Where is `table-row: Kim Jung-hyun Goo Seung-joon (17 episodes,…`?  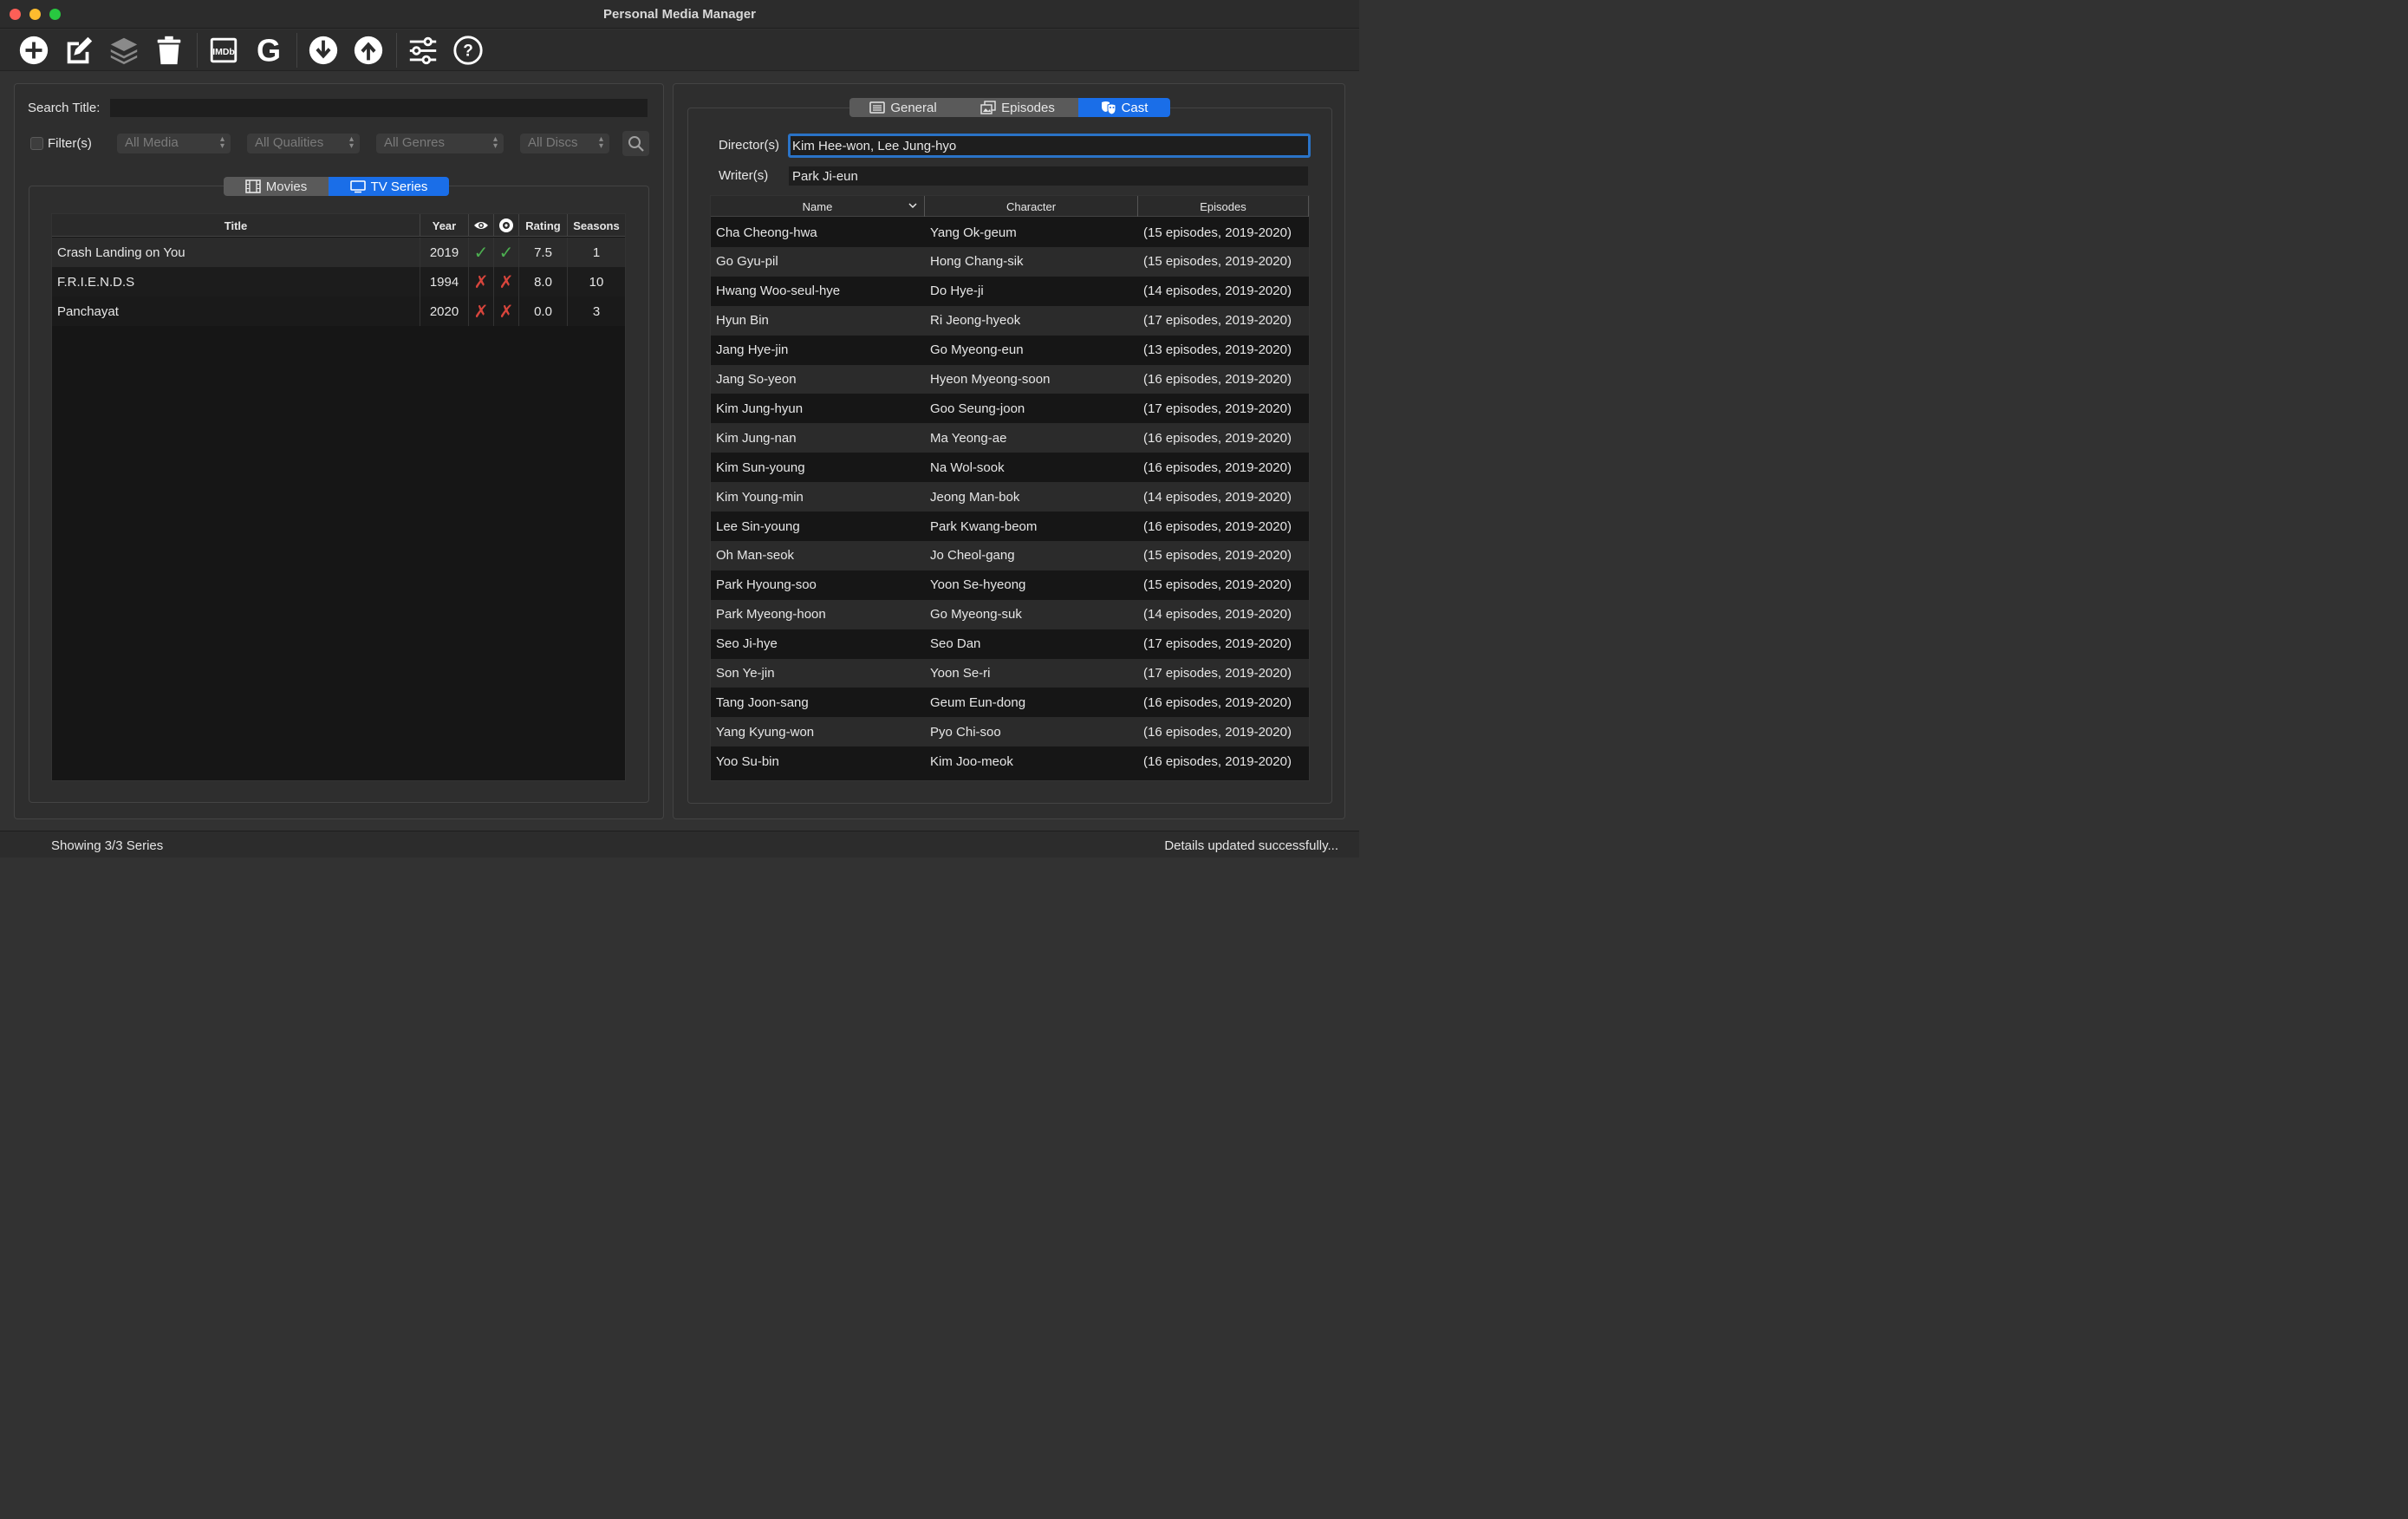
table-row: Kim Jung-hyun Goo Seung-joon (17 episodes,… is located at coordinates (1010, 409).